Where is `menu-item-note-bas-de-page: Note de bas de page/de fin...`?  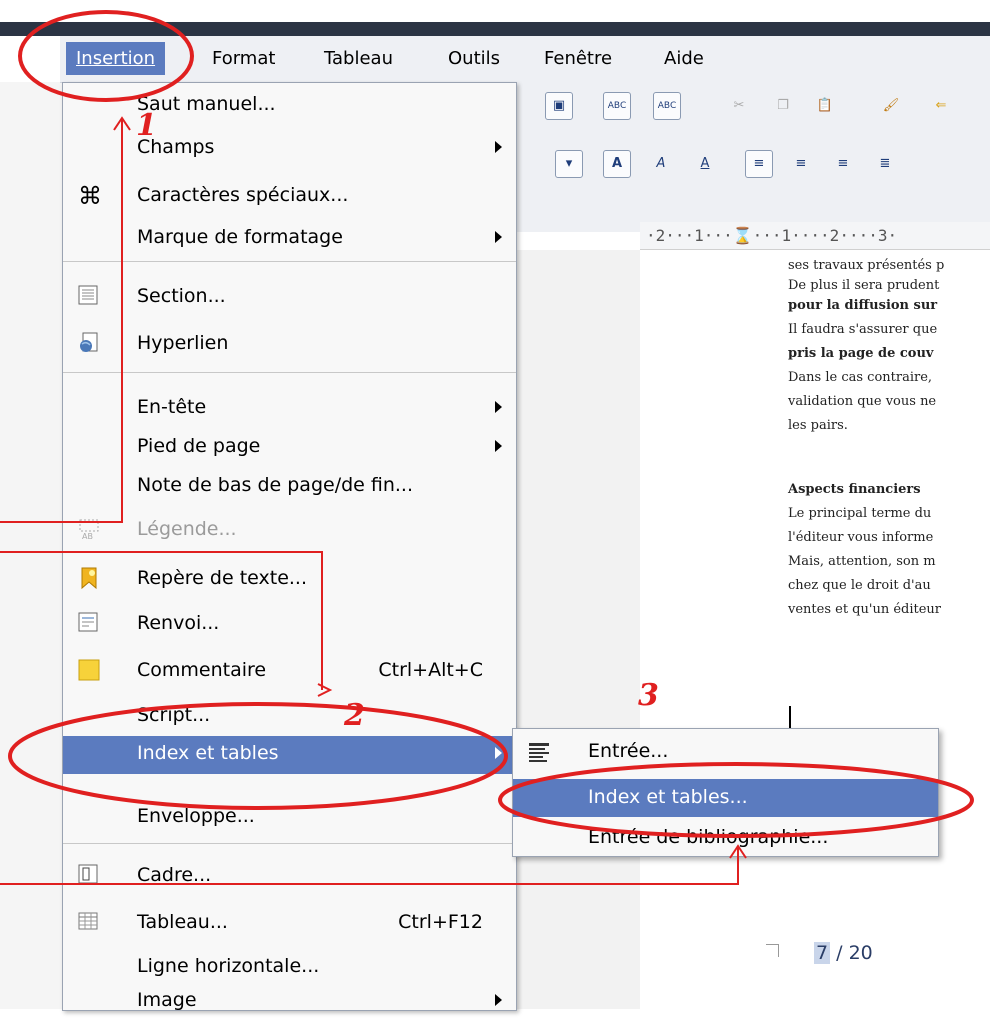 menu-item-note-bas-de-page: Note de bas de page/de fin... is located at coordinates (289, 486).